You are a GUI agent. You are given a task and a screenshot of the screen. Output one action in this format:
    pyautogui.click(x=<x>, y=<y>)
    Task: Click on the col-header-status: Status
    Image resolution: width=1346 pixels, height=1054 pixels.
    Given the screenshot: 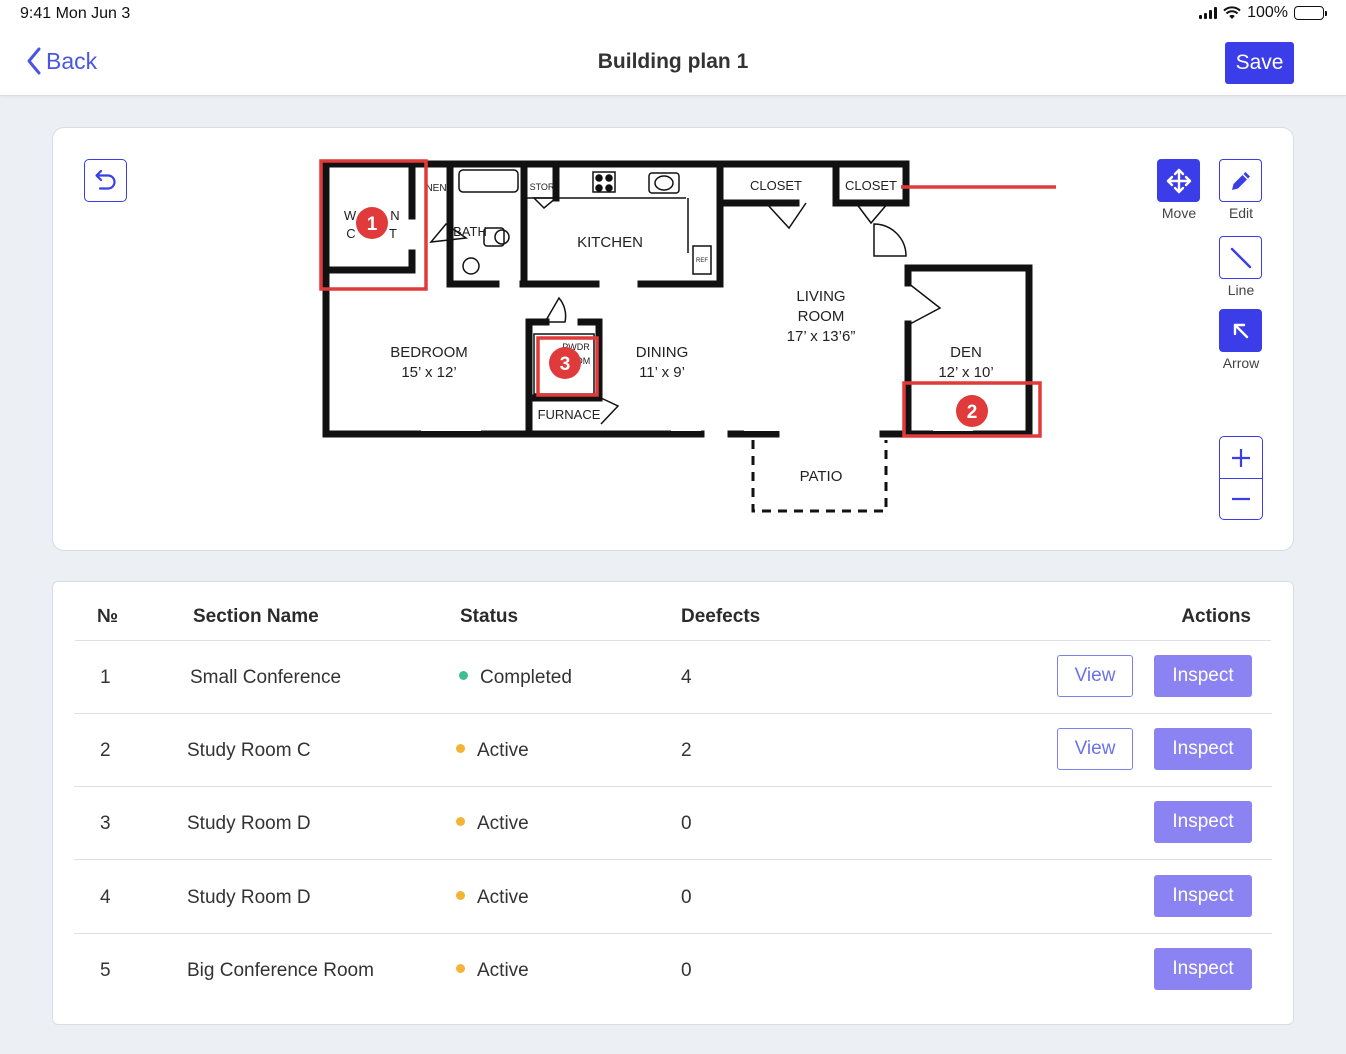 What is the action you would take?
    pyautogui.click(x=489, y=616)
    